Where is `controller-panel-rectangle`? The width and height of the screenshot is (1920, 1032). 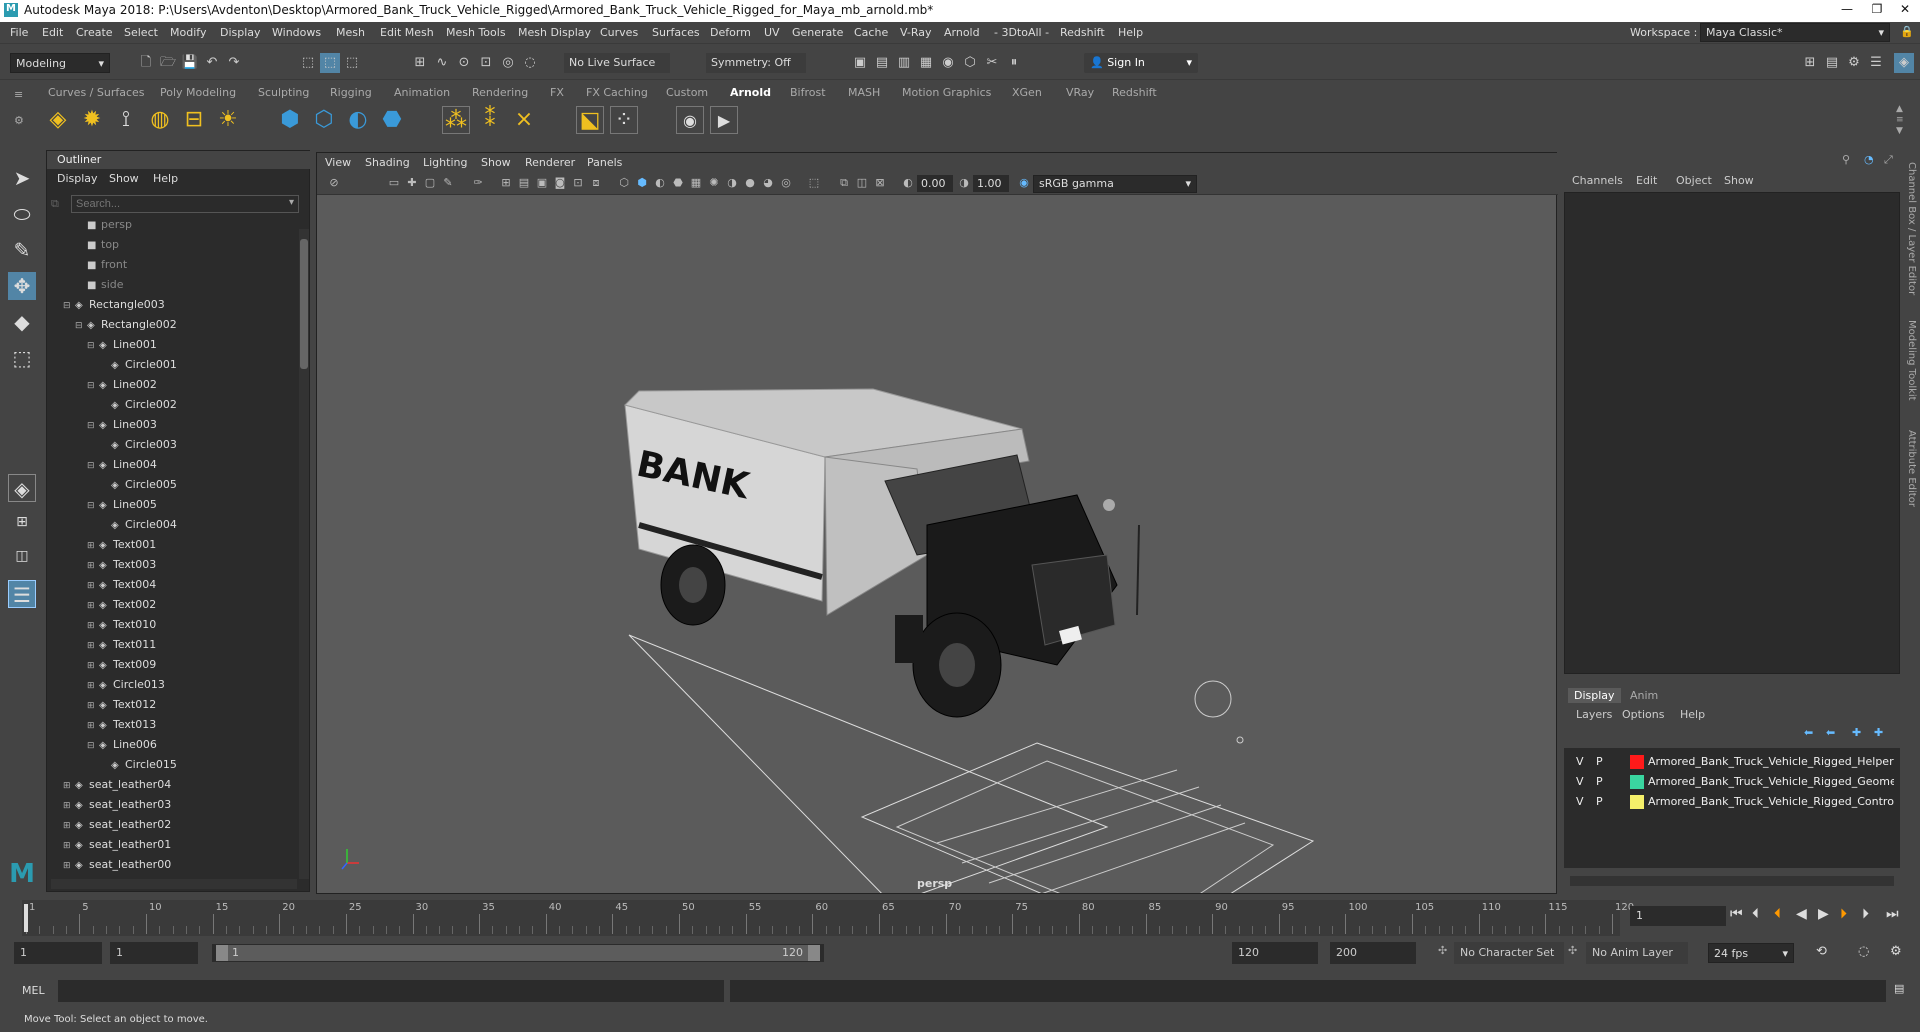
controller-panel-rectangle is located at coordinates (1087, 817).